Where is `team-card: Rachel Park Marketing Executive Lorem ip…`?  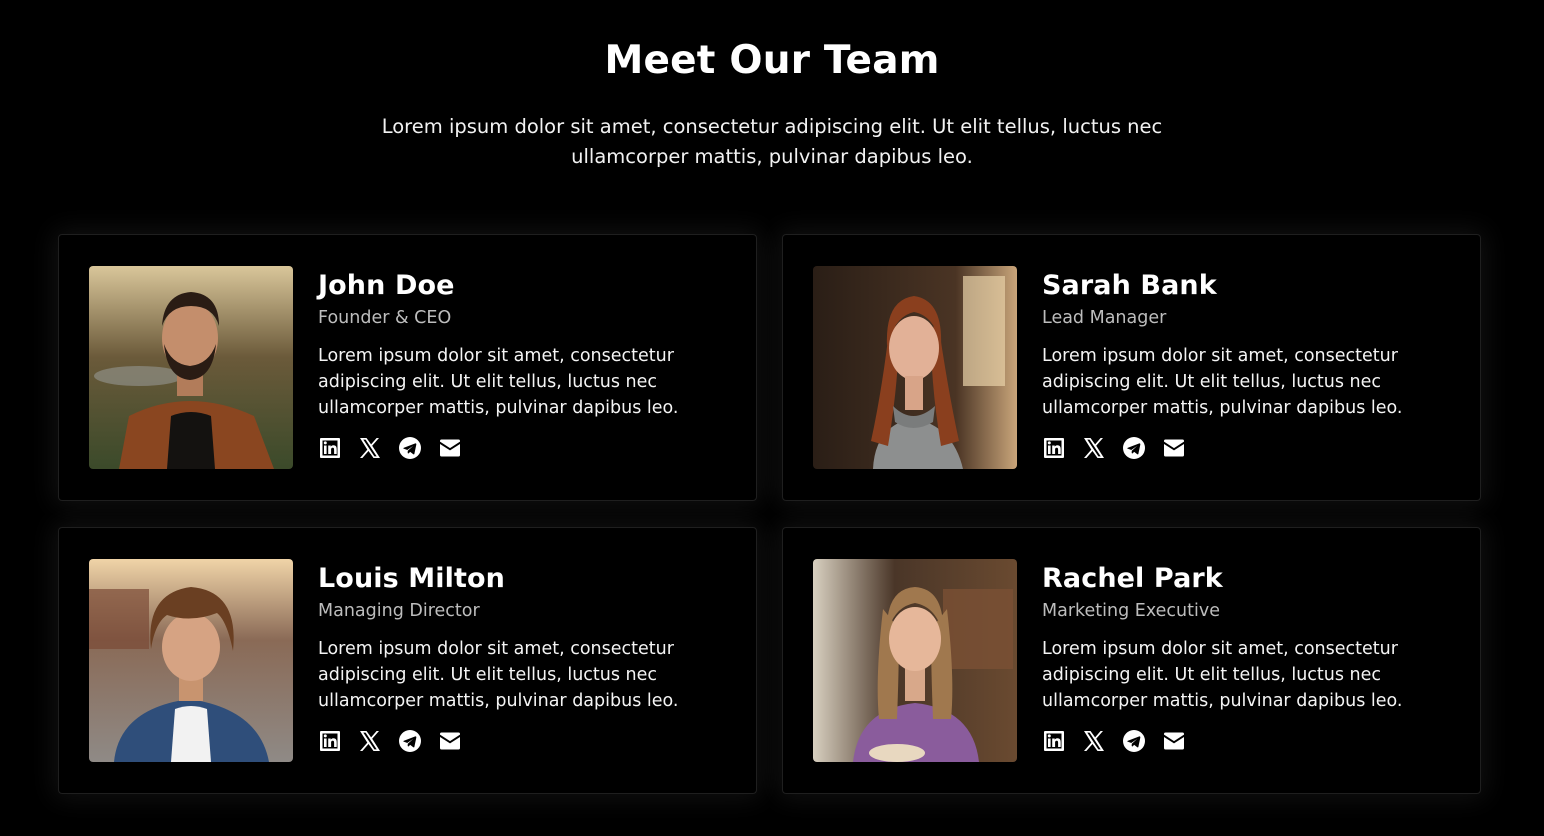
team-card: Rachel Park Marketing Executive Lorem ip… is located at coordinates (1131, 660).